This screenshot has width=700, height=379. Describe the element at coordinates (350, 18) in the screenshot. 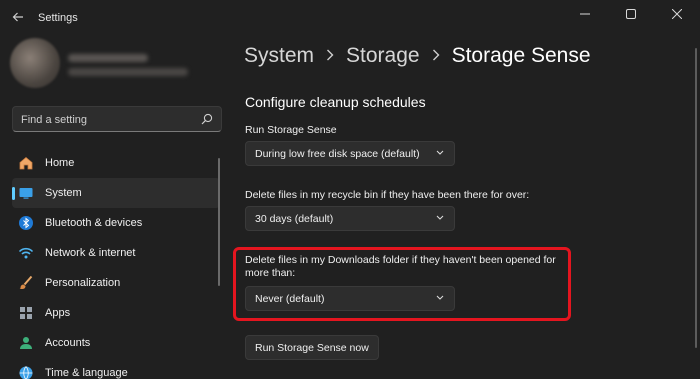

I see `title-bar: Settings` at that location.